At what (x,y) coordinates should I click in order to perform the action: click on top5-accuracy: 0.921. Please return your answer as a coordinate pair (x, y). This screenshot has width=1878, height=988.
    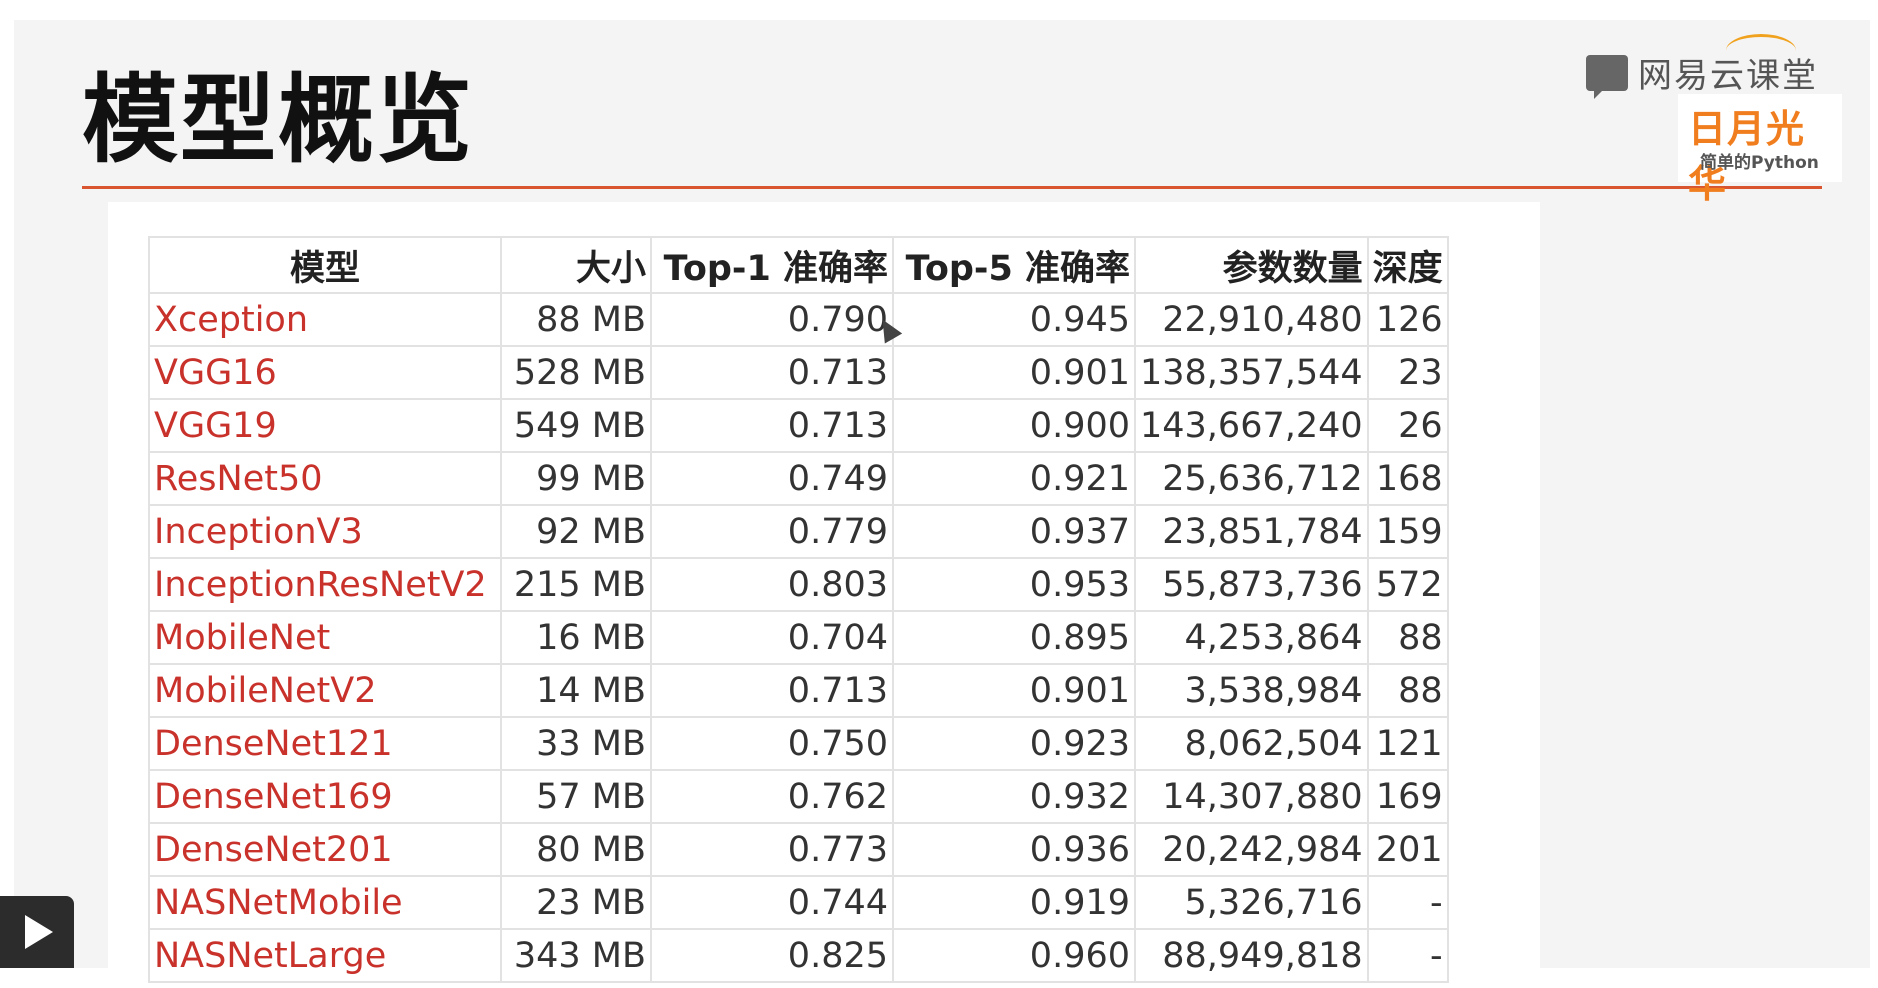
    Looking at the image, I should click on (1014, 478).